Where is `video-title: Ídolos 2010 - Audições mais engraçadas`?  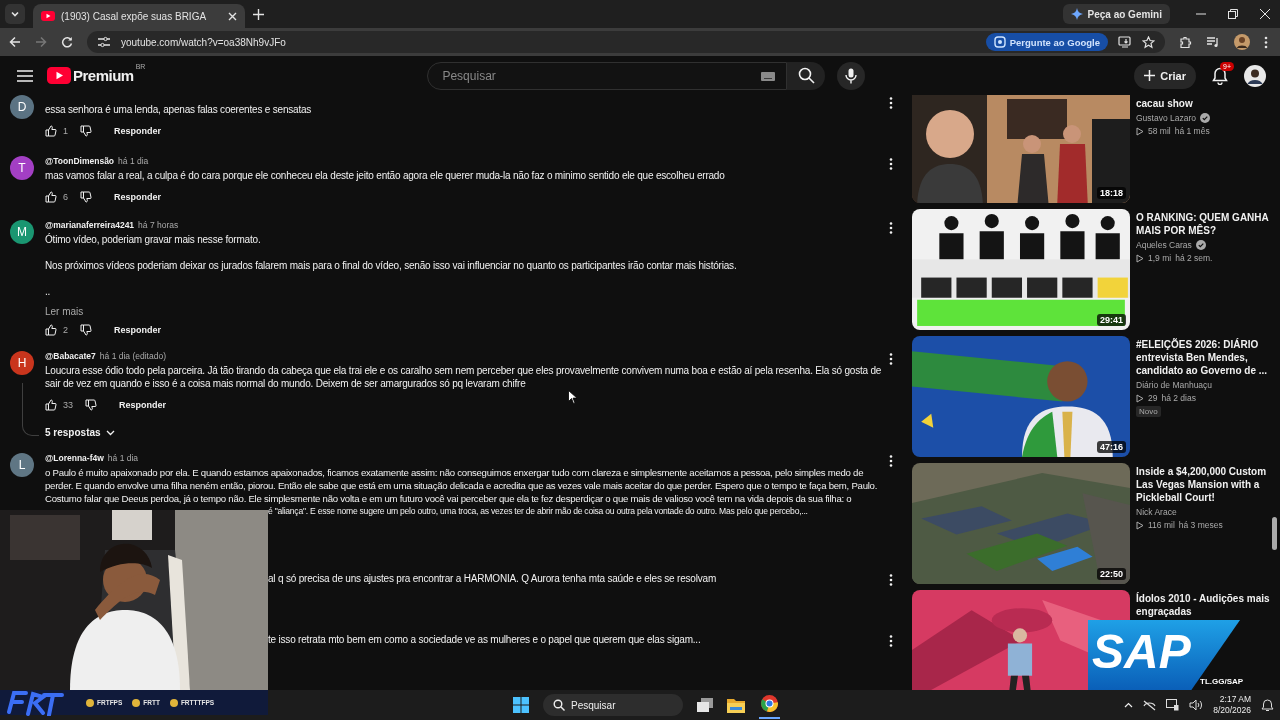 video-title: Ídolos 2010 - Audições mais engraçadas is located at coordinates (1204, 605).